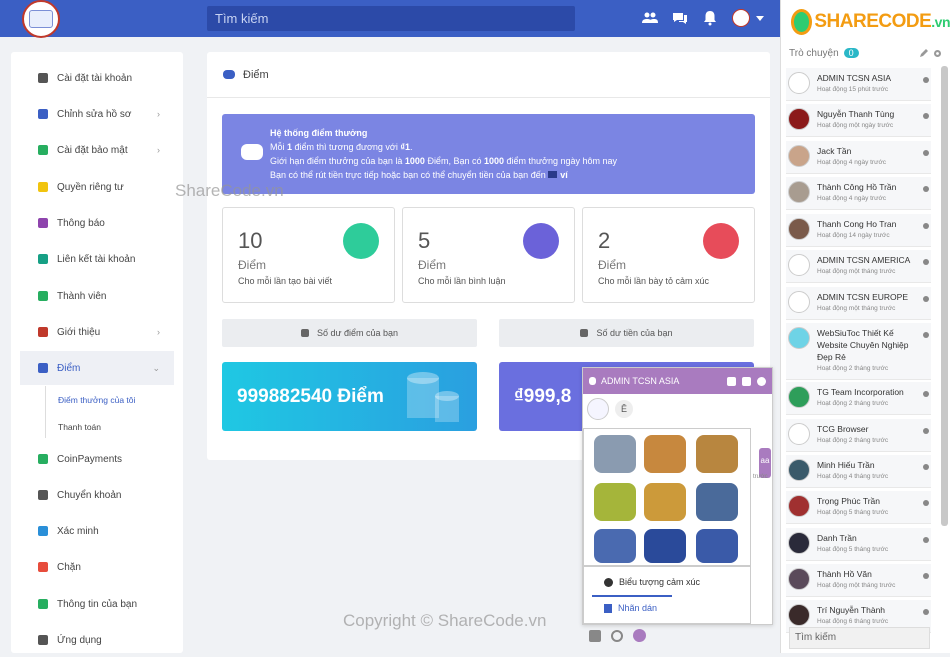 This screenshot has width=950, height=657. Describe the element at coordinates (158, 114) in the screenshot. I see `chevron-icon: ›` at that location.